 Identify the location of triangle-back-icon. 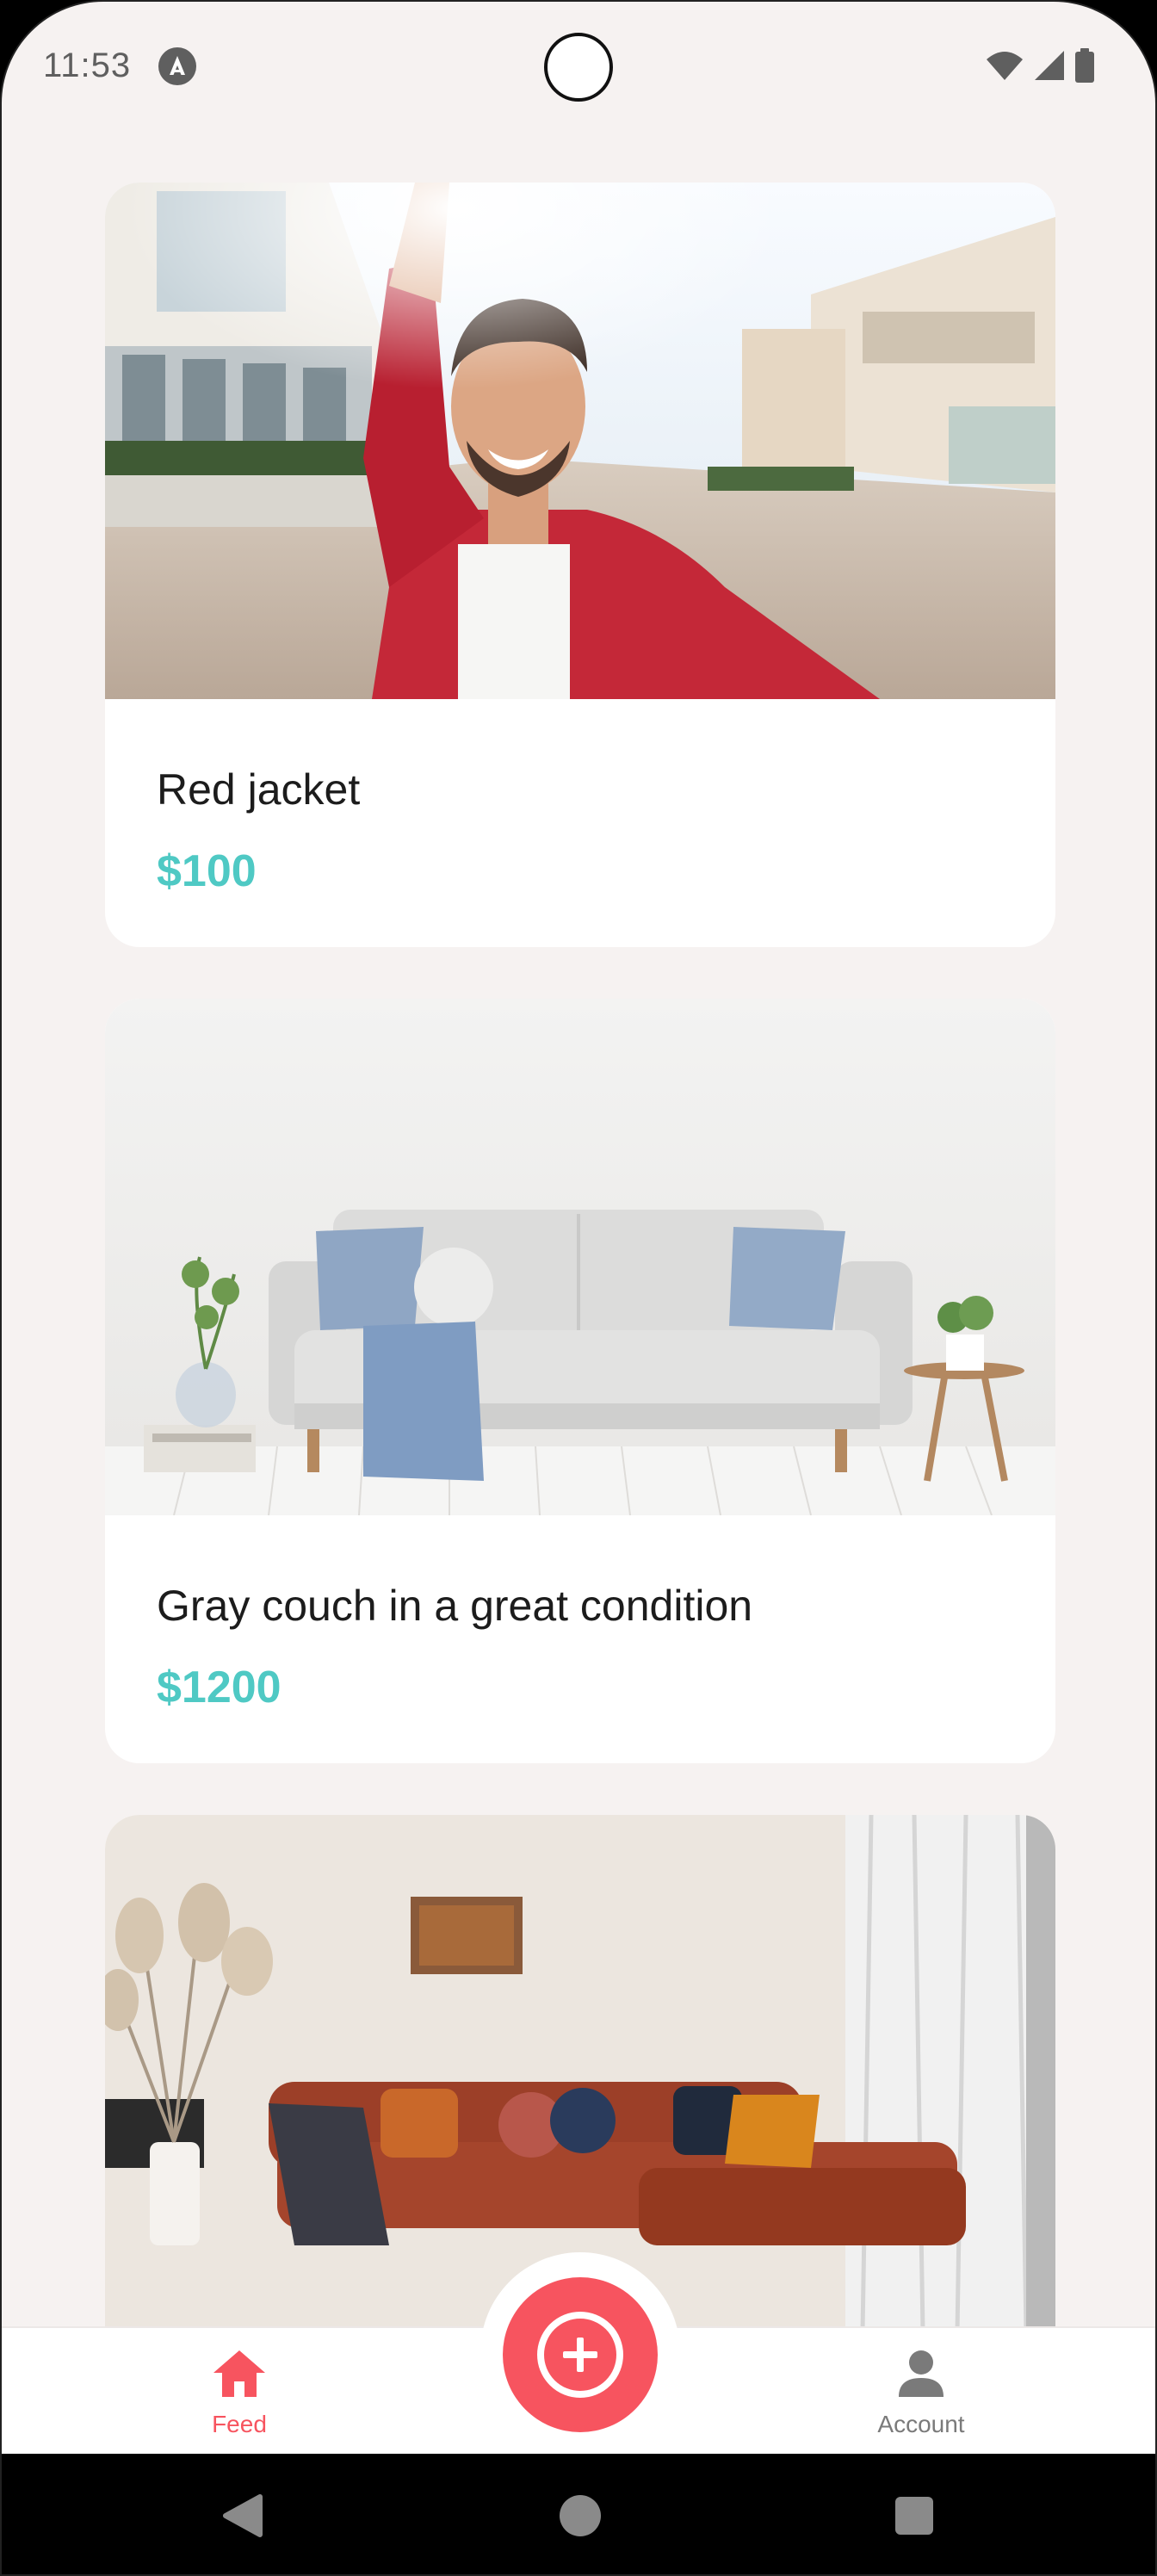
(244, 2515).